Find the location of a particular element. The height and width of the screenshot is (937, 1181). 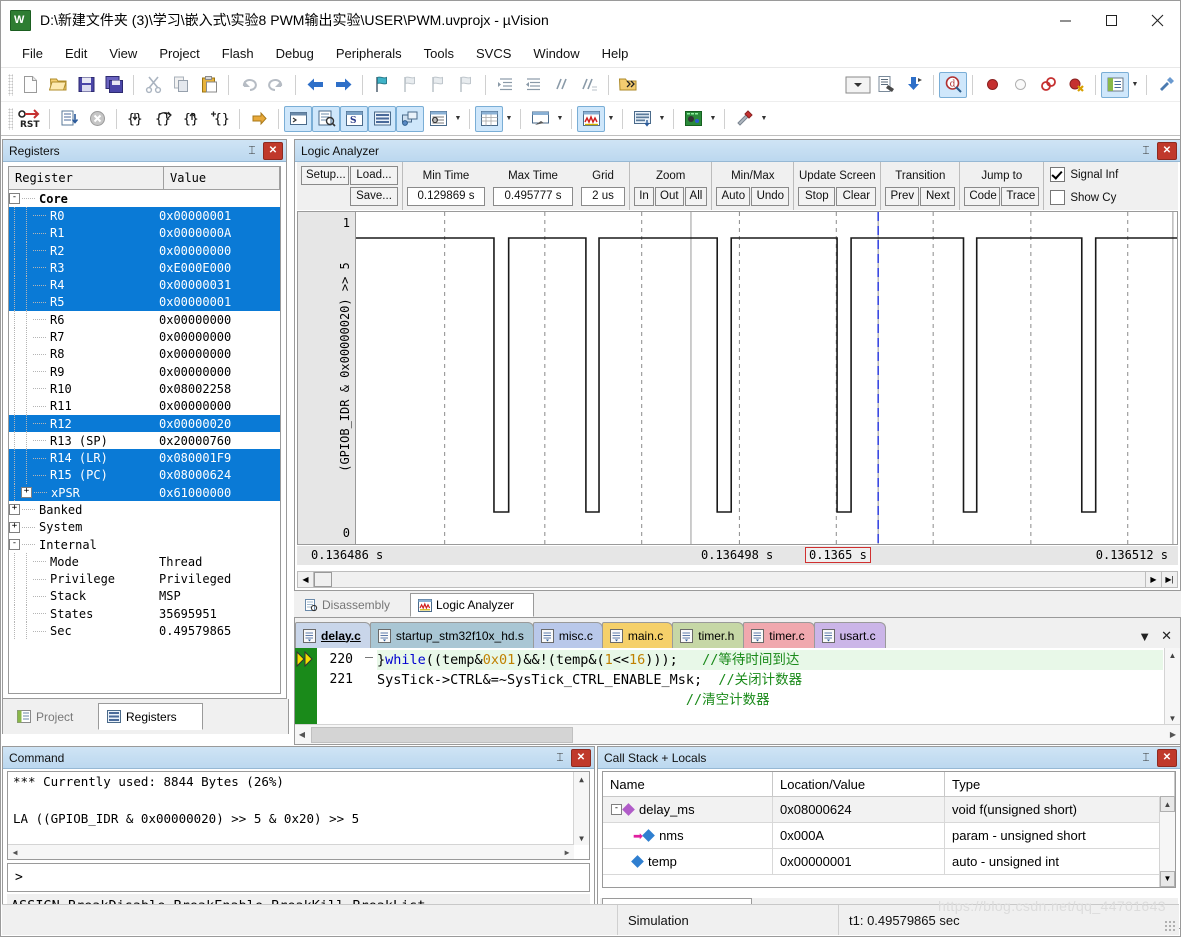

disable-breakpoint-icon is located at coordinates (1020, 85).